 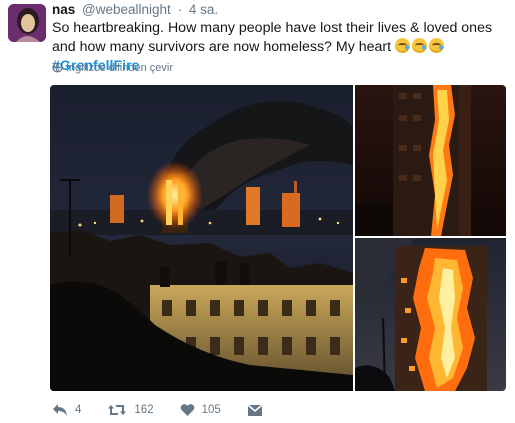 What do you see at coordinates (203, 9) in the screenshot?
I see `timestamp: 4 sa.` at bounding box center [203, 9].